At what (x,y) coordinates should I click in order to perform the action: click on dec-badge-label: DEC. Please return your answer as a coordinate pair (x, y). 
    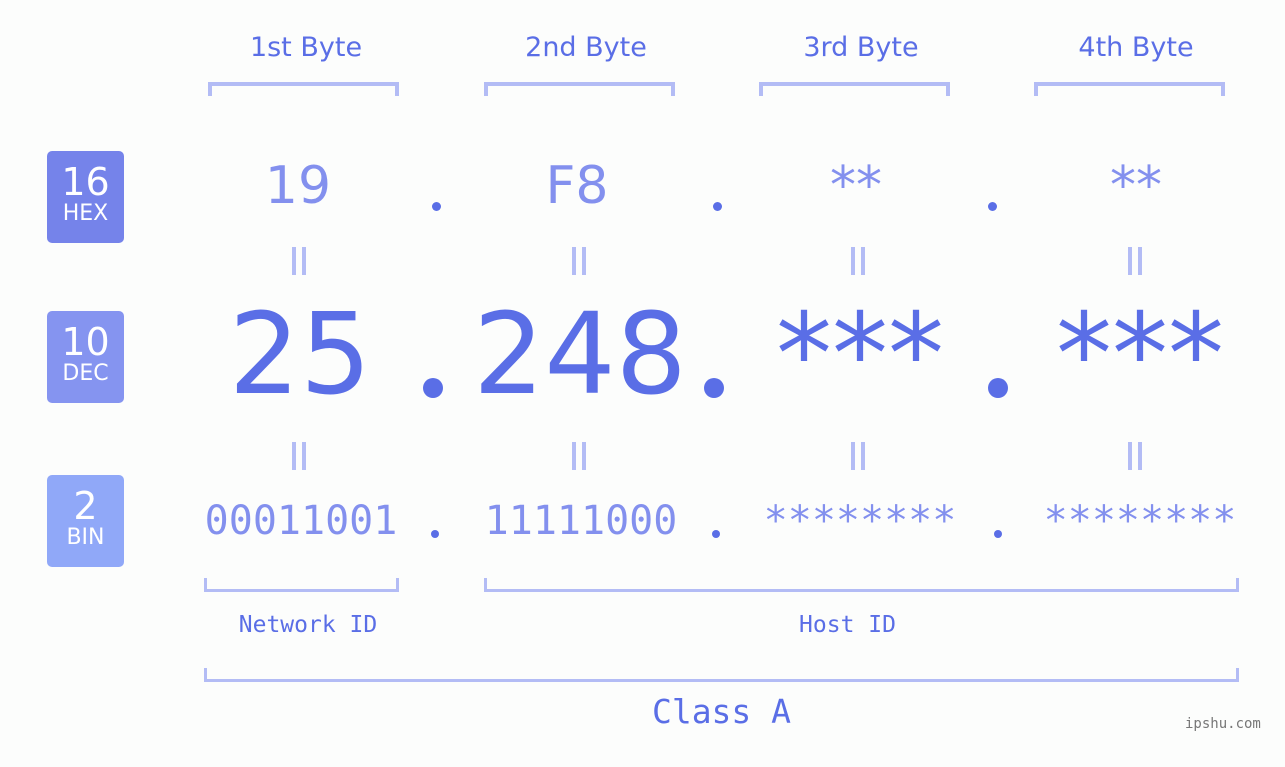
    Looking at the image, I should click on (85, 373).